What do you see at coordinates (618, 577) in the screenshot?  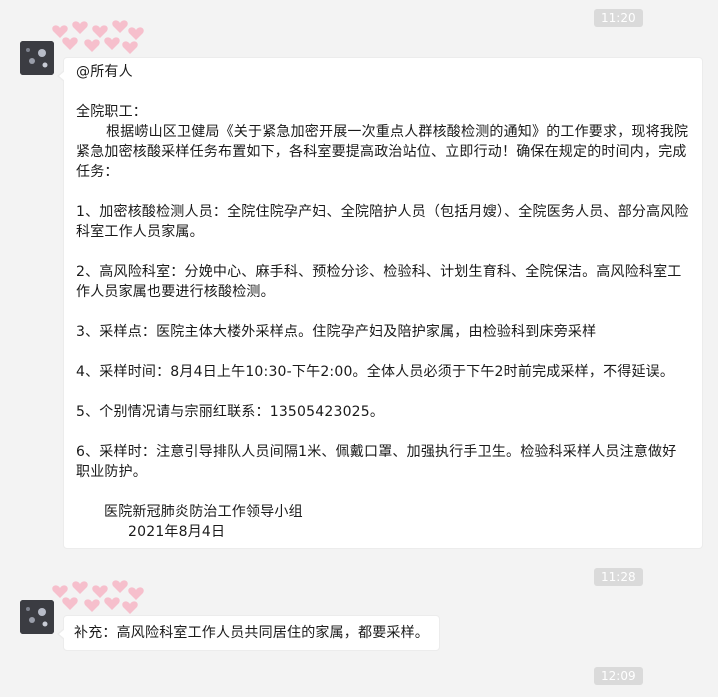 I see `timestamp: 11:28` at bounding box center [618, 577].